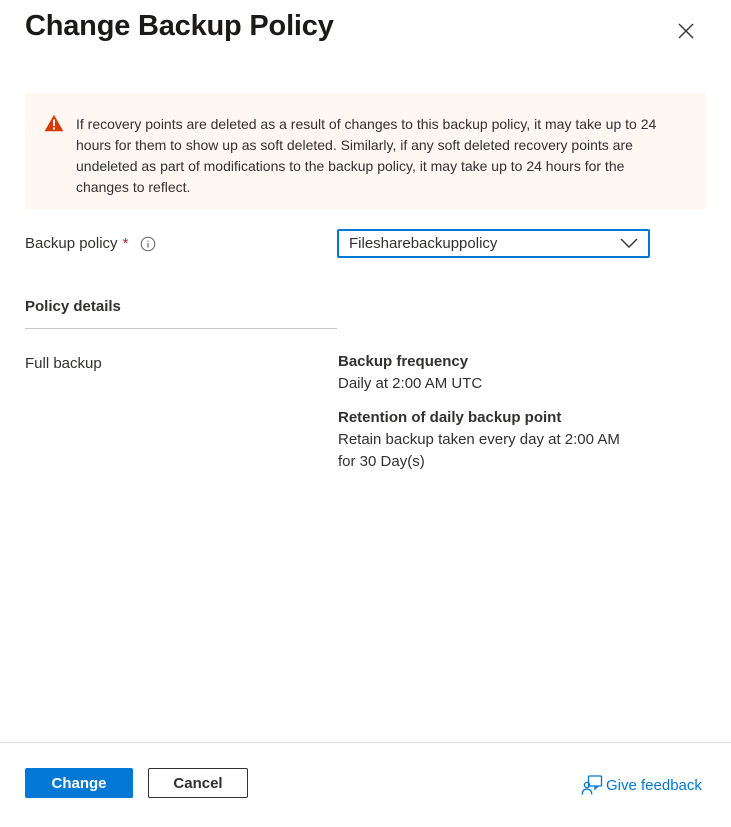 This screenshot has width=731, height=827. Describe the element at coordinates (181, 328) in the screenshot. I see `section-divider` at that location.